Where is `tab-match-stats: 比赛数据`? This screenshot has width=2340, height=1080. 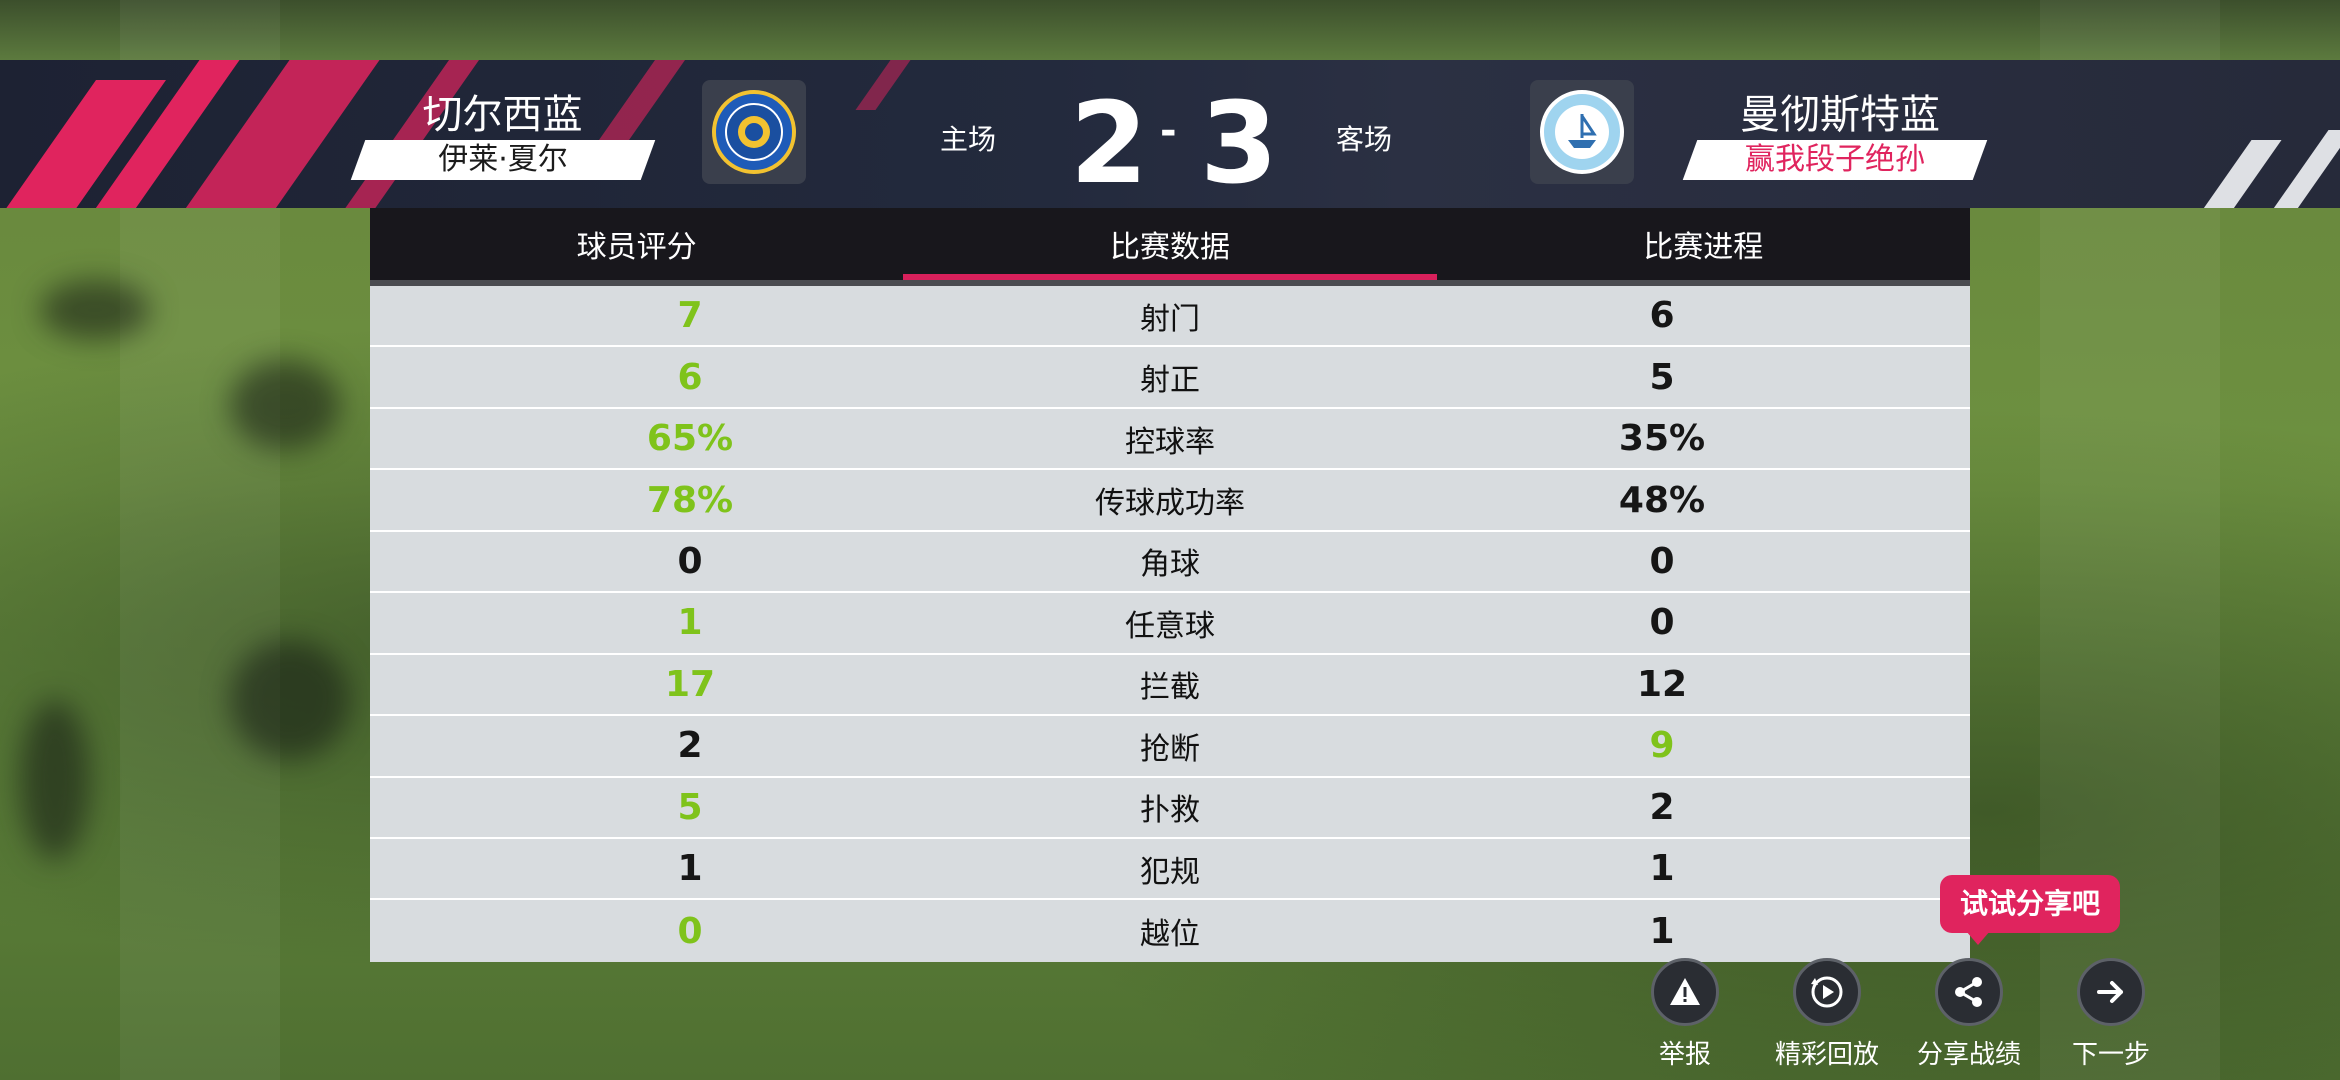
tab-match-stats: 比赛数据 is located at coordinates (1170, 244).